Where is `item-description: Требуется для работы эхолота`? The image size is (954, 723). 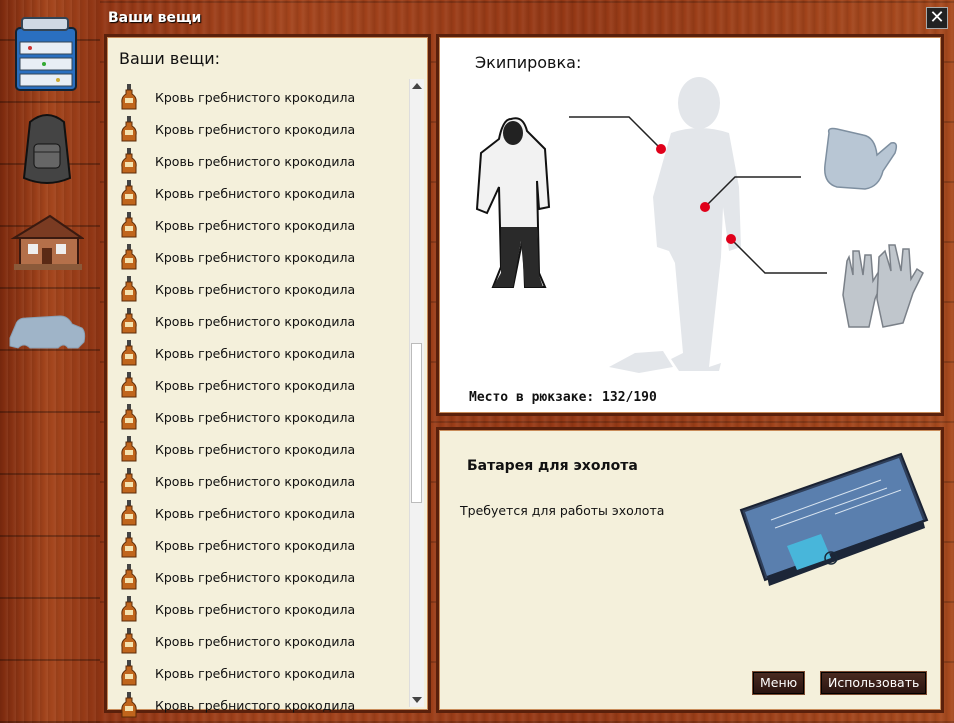 item-description: Требуется для работы эхолота is located at coordinates (562, 510).